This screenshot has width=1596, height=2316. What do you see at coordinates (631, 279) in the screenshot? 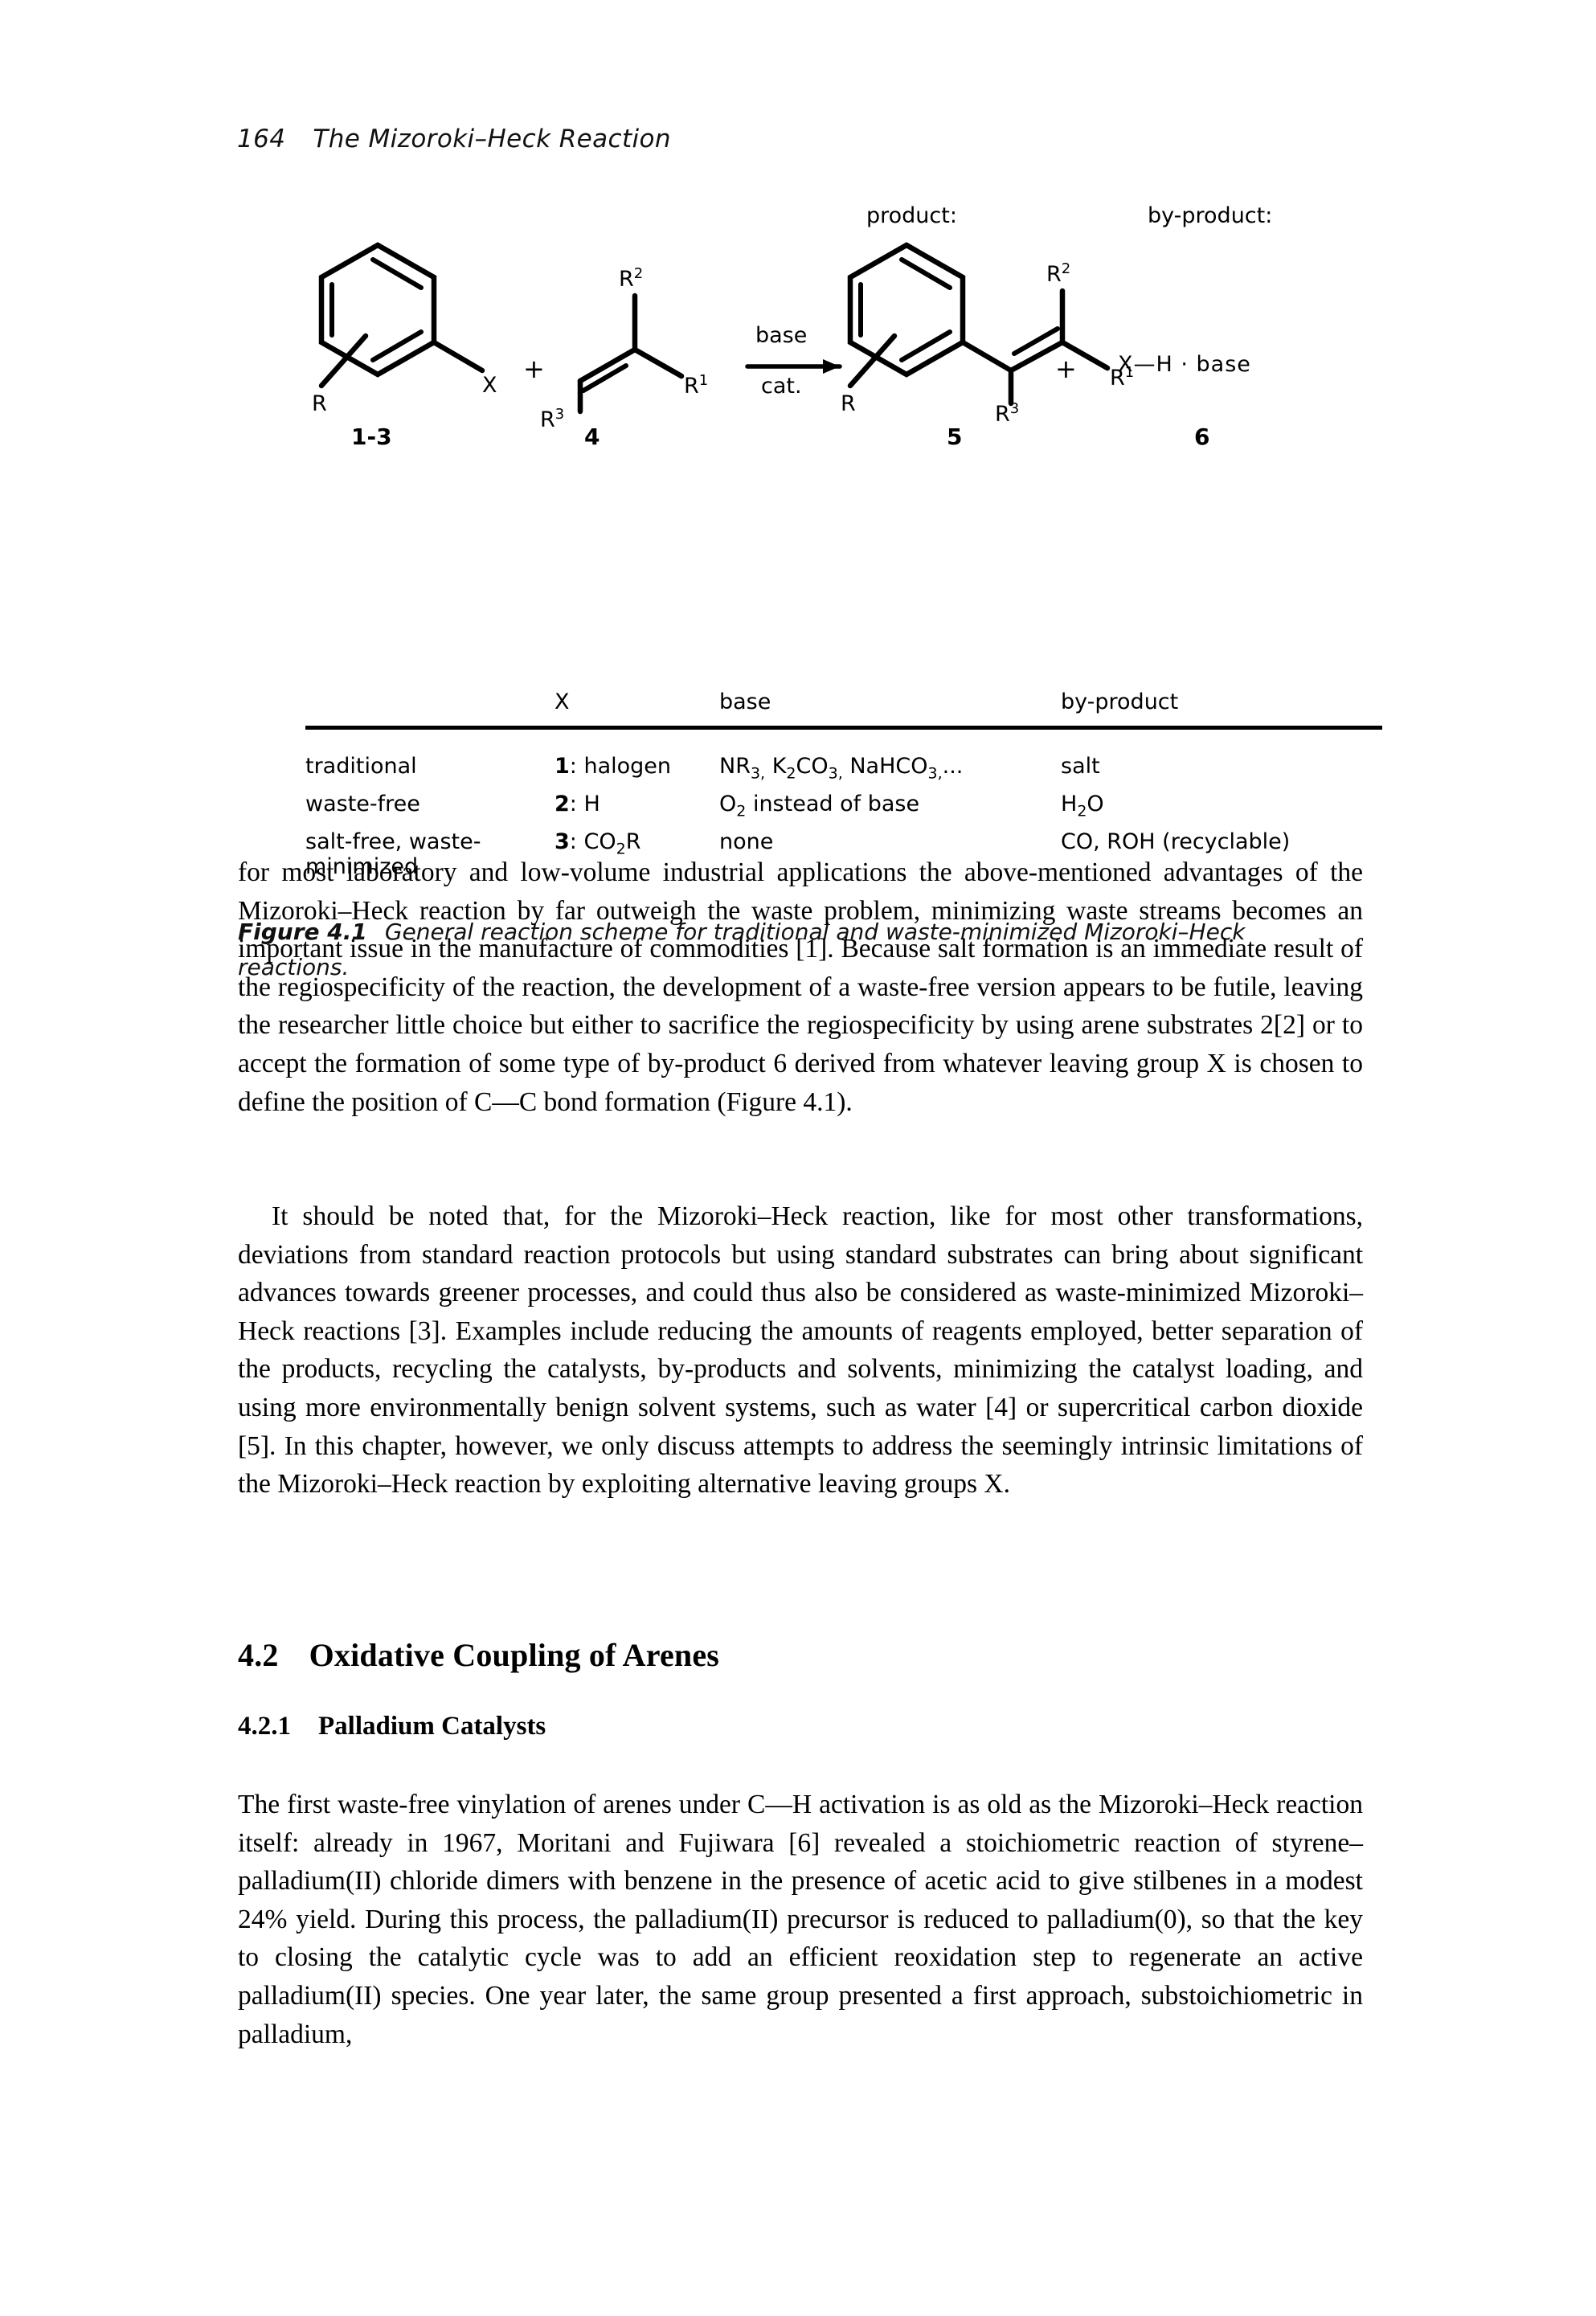
I see `reactant2-r2-label: R2` at bounding box center [631, 279].